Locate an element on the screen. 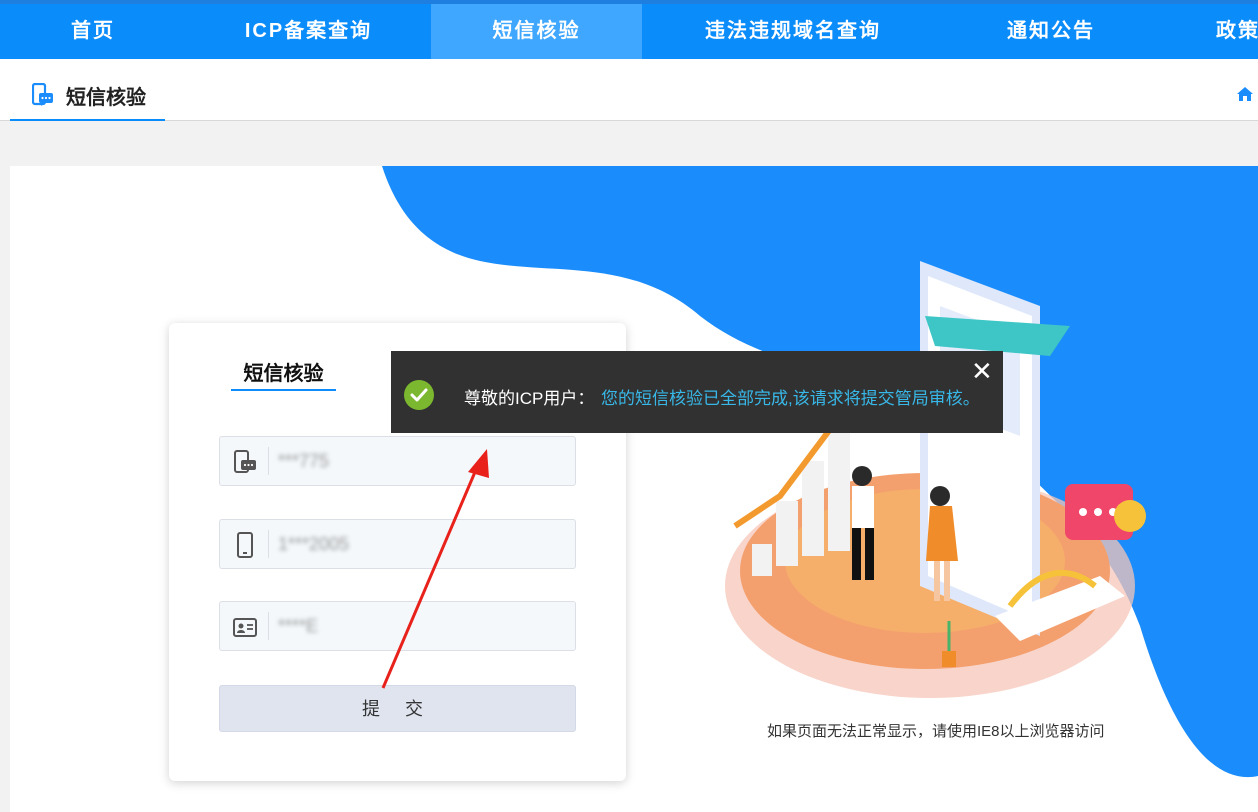  toast-greeting: 尊敬的ICP用户： is located at coordinates (529, 398).